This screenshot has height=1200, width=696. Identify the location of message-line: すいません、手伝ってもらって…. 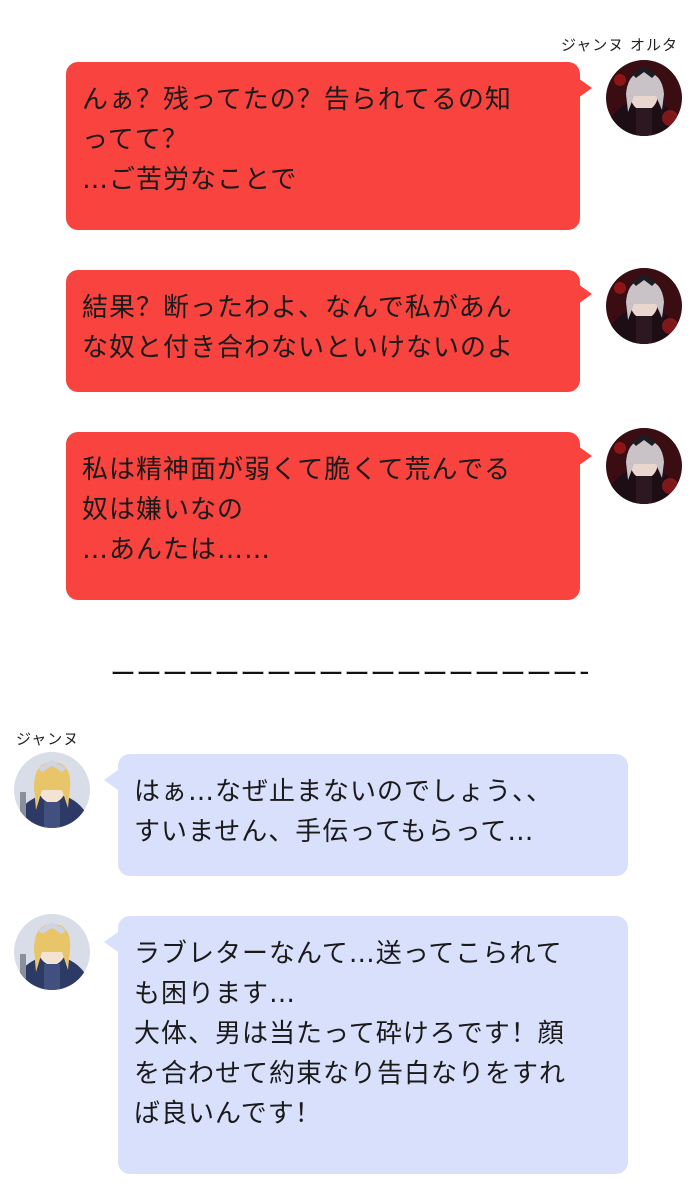
(334, 832).